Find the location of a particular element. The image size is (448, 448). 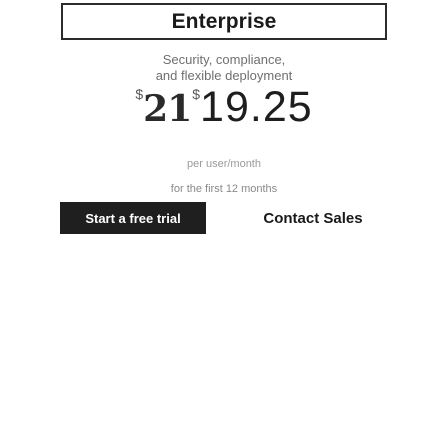

price-amount: 19.25 is located at coordinates (256, 107).